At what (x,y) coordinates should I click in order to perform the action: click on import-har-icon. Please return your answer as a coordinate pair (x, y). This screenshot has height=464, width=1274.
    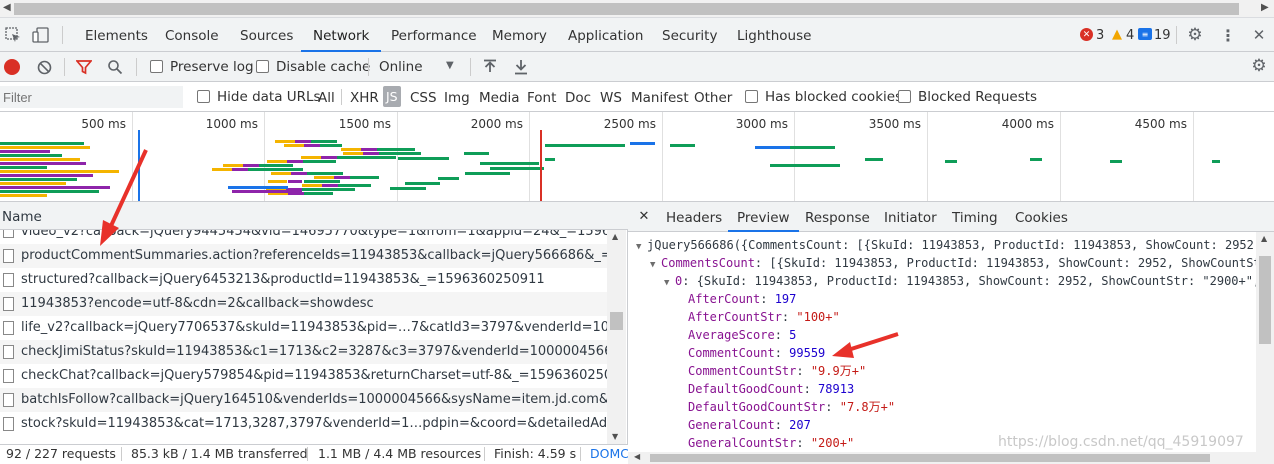
    Looking at the image, I should click on (490, 67).